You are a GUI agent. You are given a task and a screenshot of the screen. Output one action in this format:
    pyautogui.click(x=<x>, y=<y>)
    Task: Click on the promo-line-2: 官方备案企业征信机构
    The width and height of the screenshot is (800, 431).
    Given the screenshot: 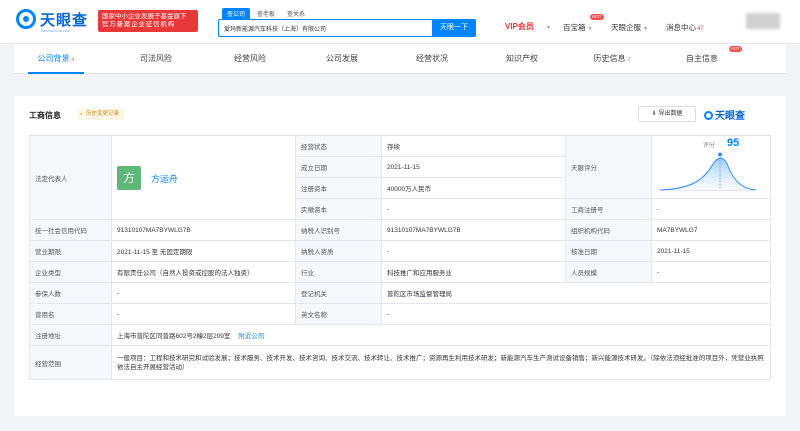 What is the action you would take?
    pyautogui.click(x=138, y=24)
    